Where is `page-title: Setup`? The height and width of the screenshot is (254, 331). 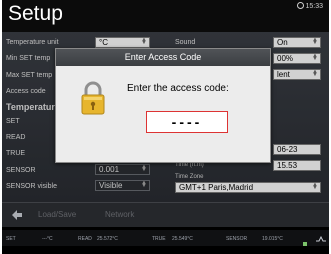
page-title: Setup is located at coordinates (35, 13).